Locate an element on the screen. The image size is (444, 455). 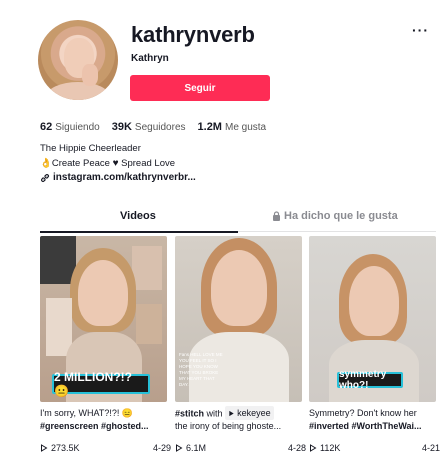
views-count: 6.1M is located at coordinates (196, 448).